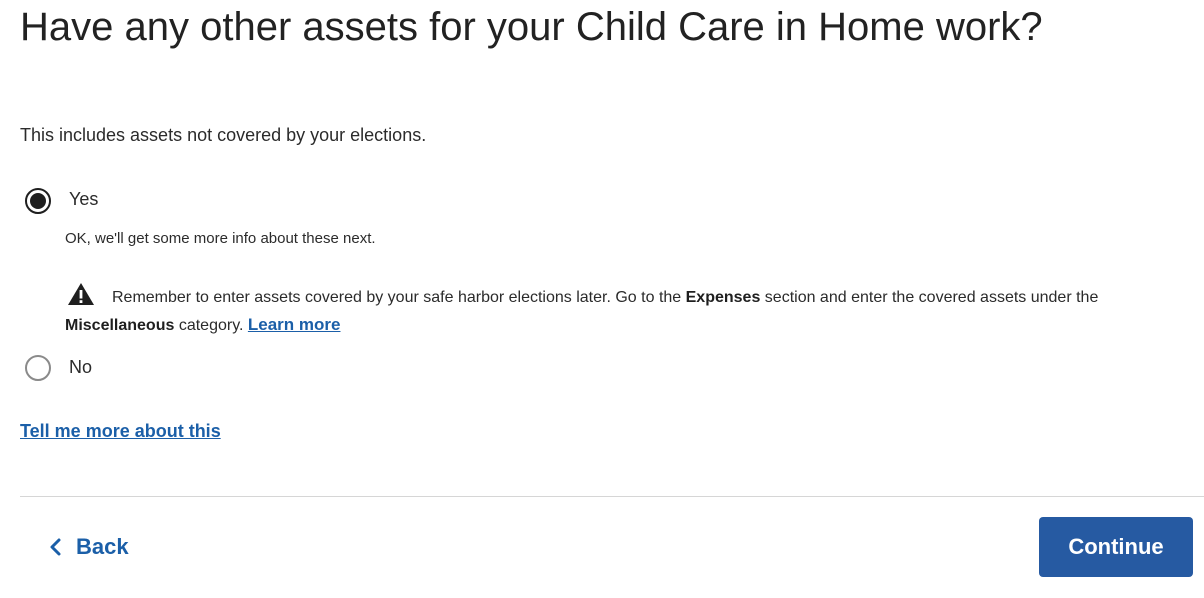 The width and height of the screenshot is (1204, 598). What do you see at coordinates (211, 325) in the screenshot?
I see `warning-text-part: category.` at bounding box center [211, 325].